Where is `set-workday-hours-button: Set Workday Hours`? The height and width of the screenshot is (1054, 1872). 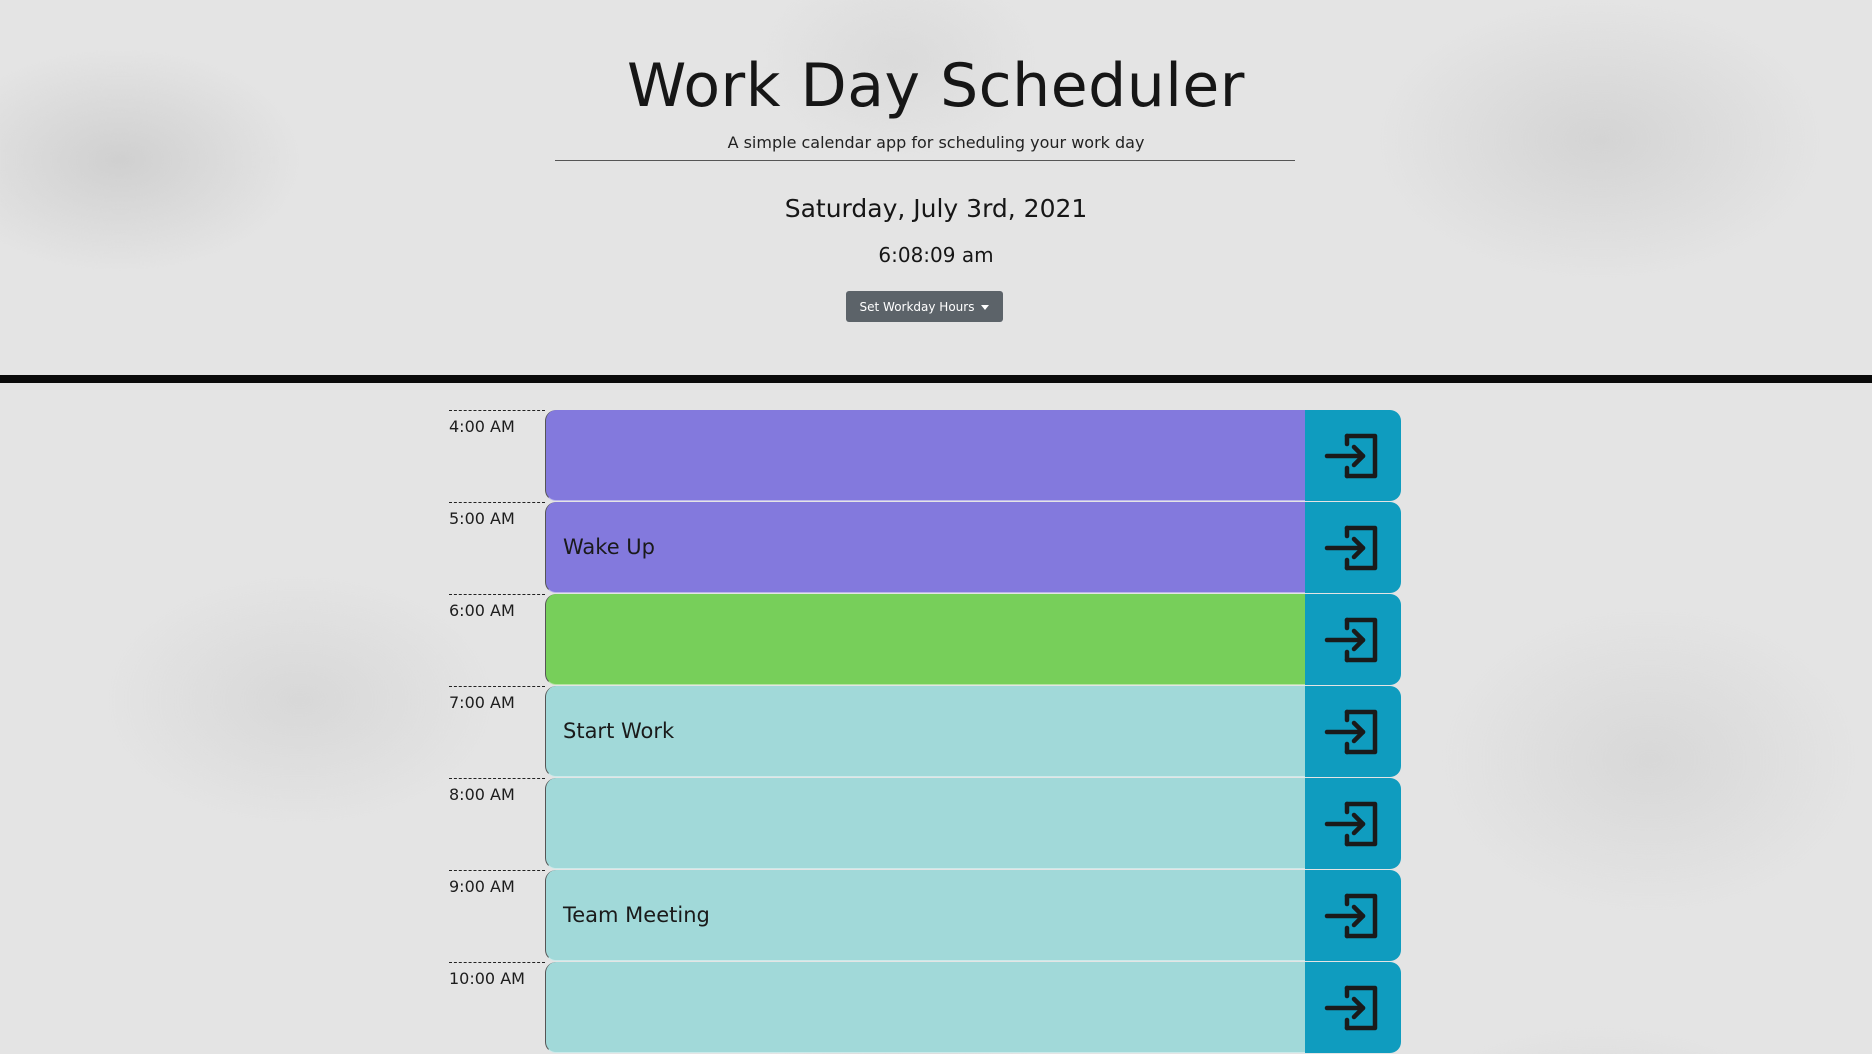 set-workday-hours-button: Set Workday Hours is located at coordinates (924, 306).